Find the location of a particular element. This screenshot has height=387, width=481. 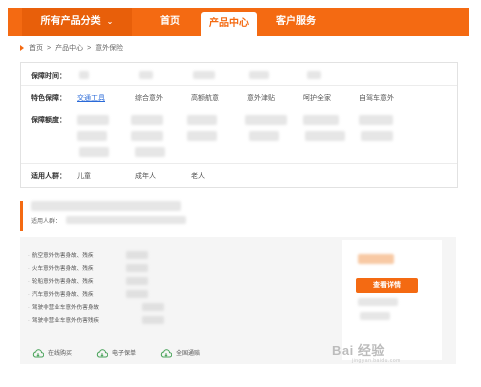

product-title-obscured is located at coordinates (106, 206).